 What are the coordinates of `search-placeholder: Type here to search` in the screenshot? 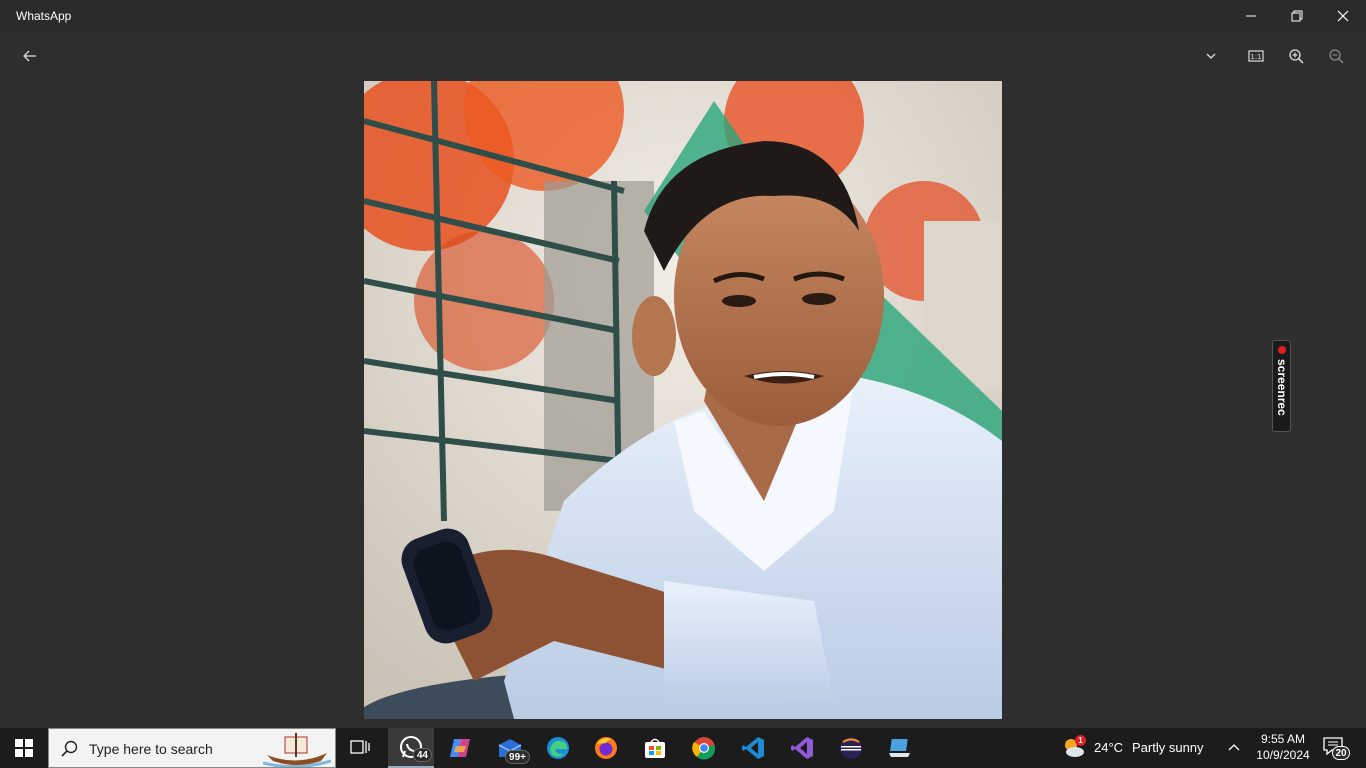 It's located at (151, 749).